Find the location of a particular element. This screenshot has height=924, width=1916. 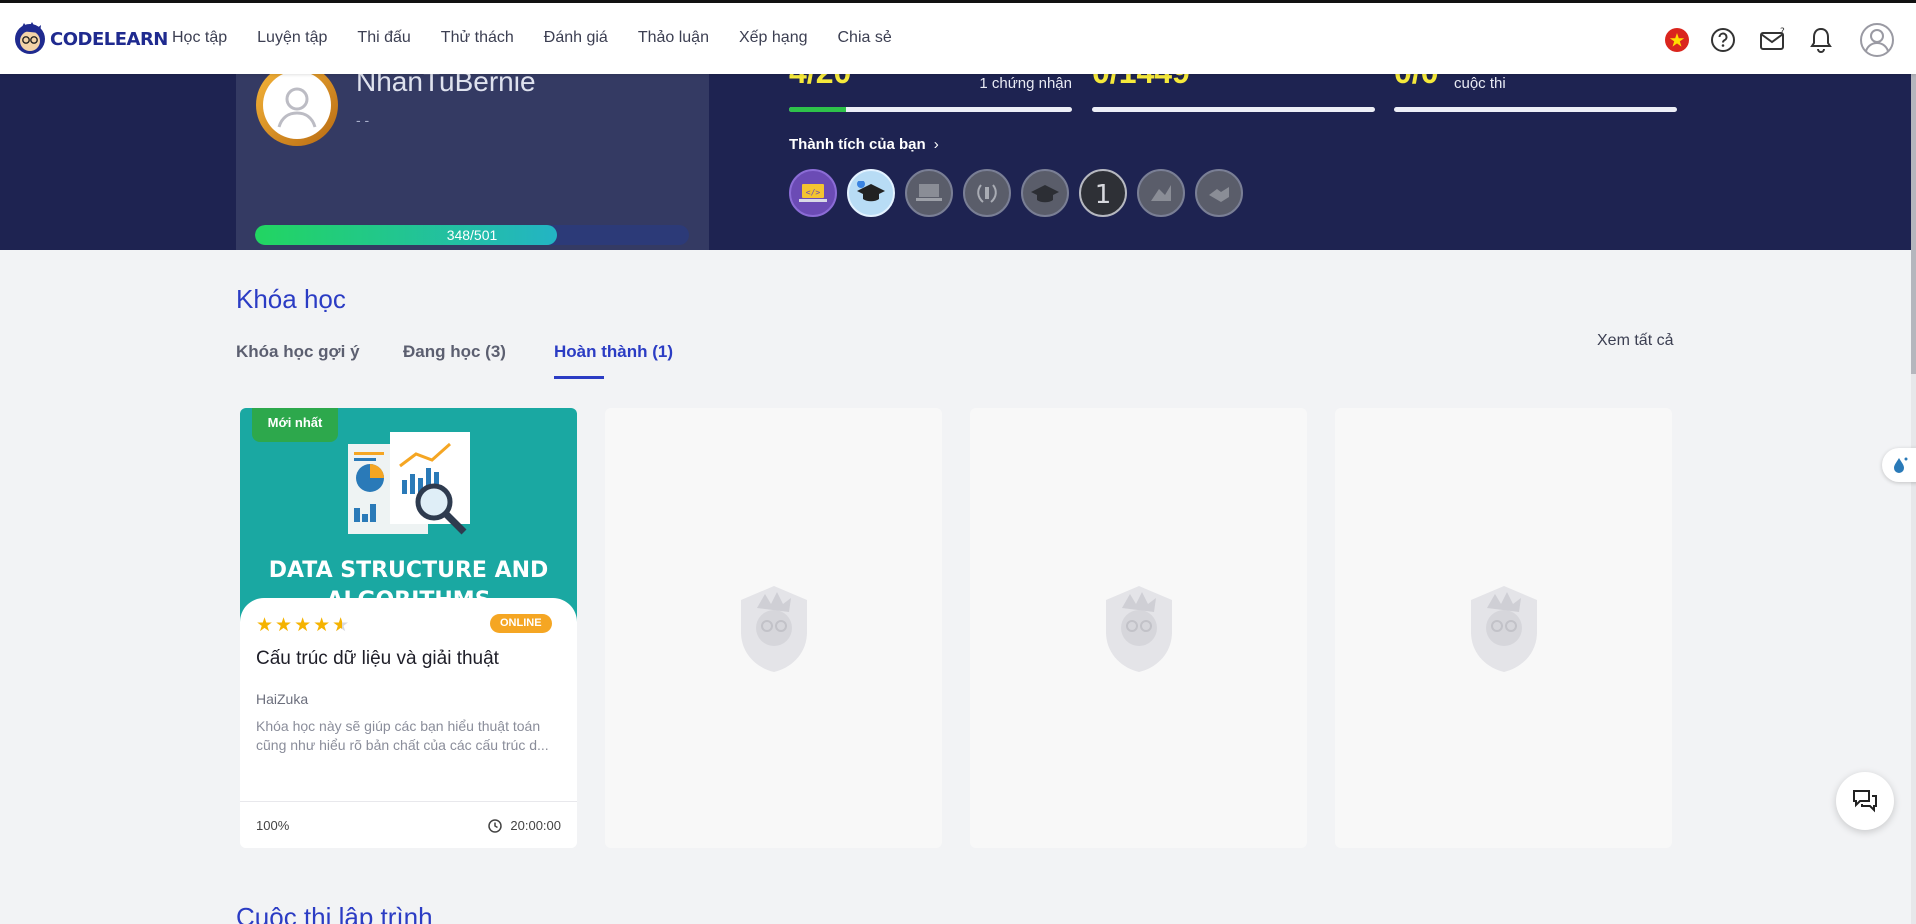

tab-in-progress: Đang học (3) is located at coordinates (454, 352).